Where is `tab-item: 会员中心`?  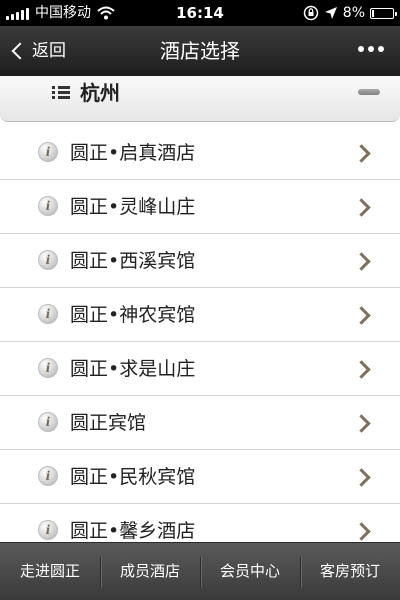 tab-item: 会员中心 is located at coordinates (250, 571).